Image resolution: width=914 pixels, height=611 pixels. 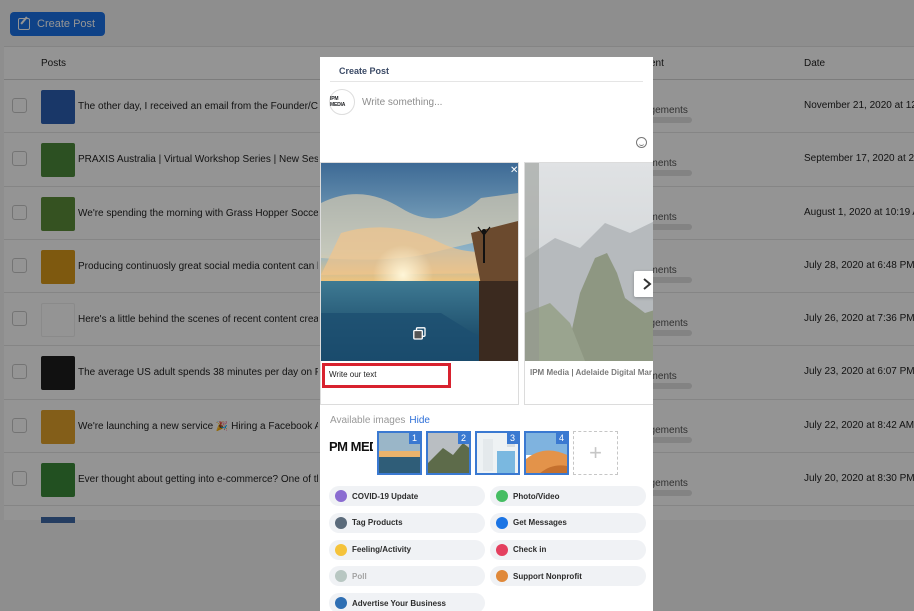 What do you see at coordinates (561, 438) in the screenshot?
I see `image-tile-number: 4` at bounding box center [561, 438].